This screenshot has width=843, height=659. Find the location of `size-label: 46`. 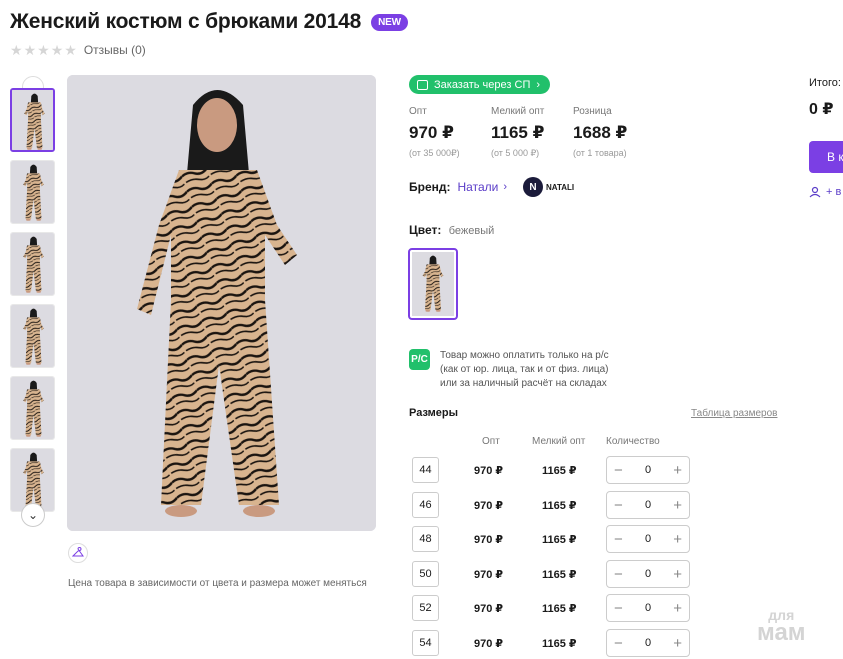

size-label: 46 is located at coordinates (425, 505).